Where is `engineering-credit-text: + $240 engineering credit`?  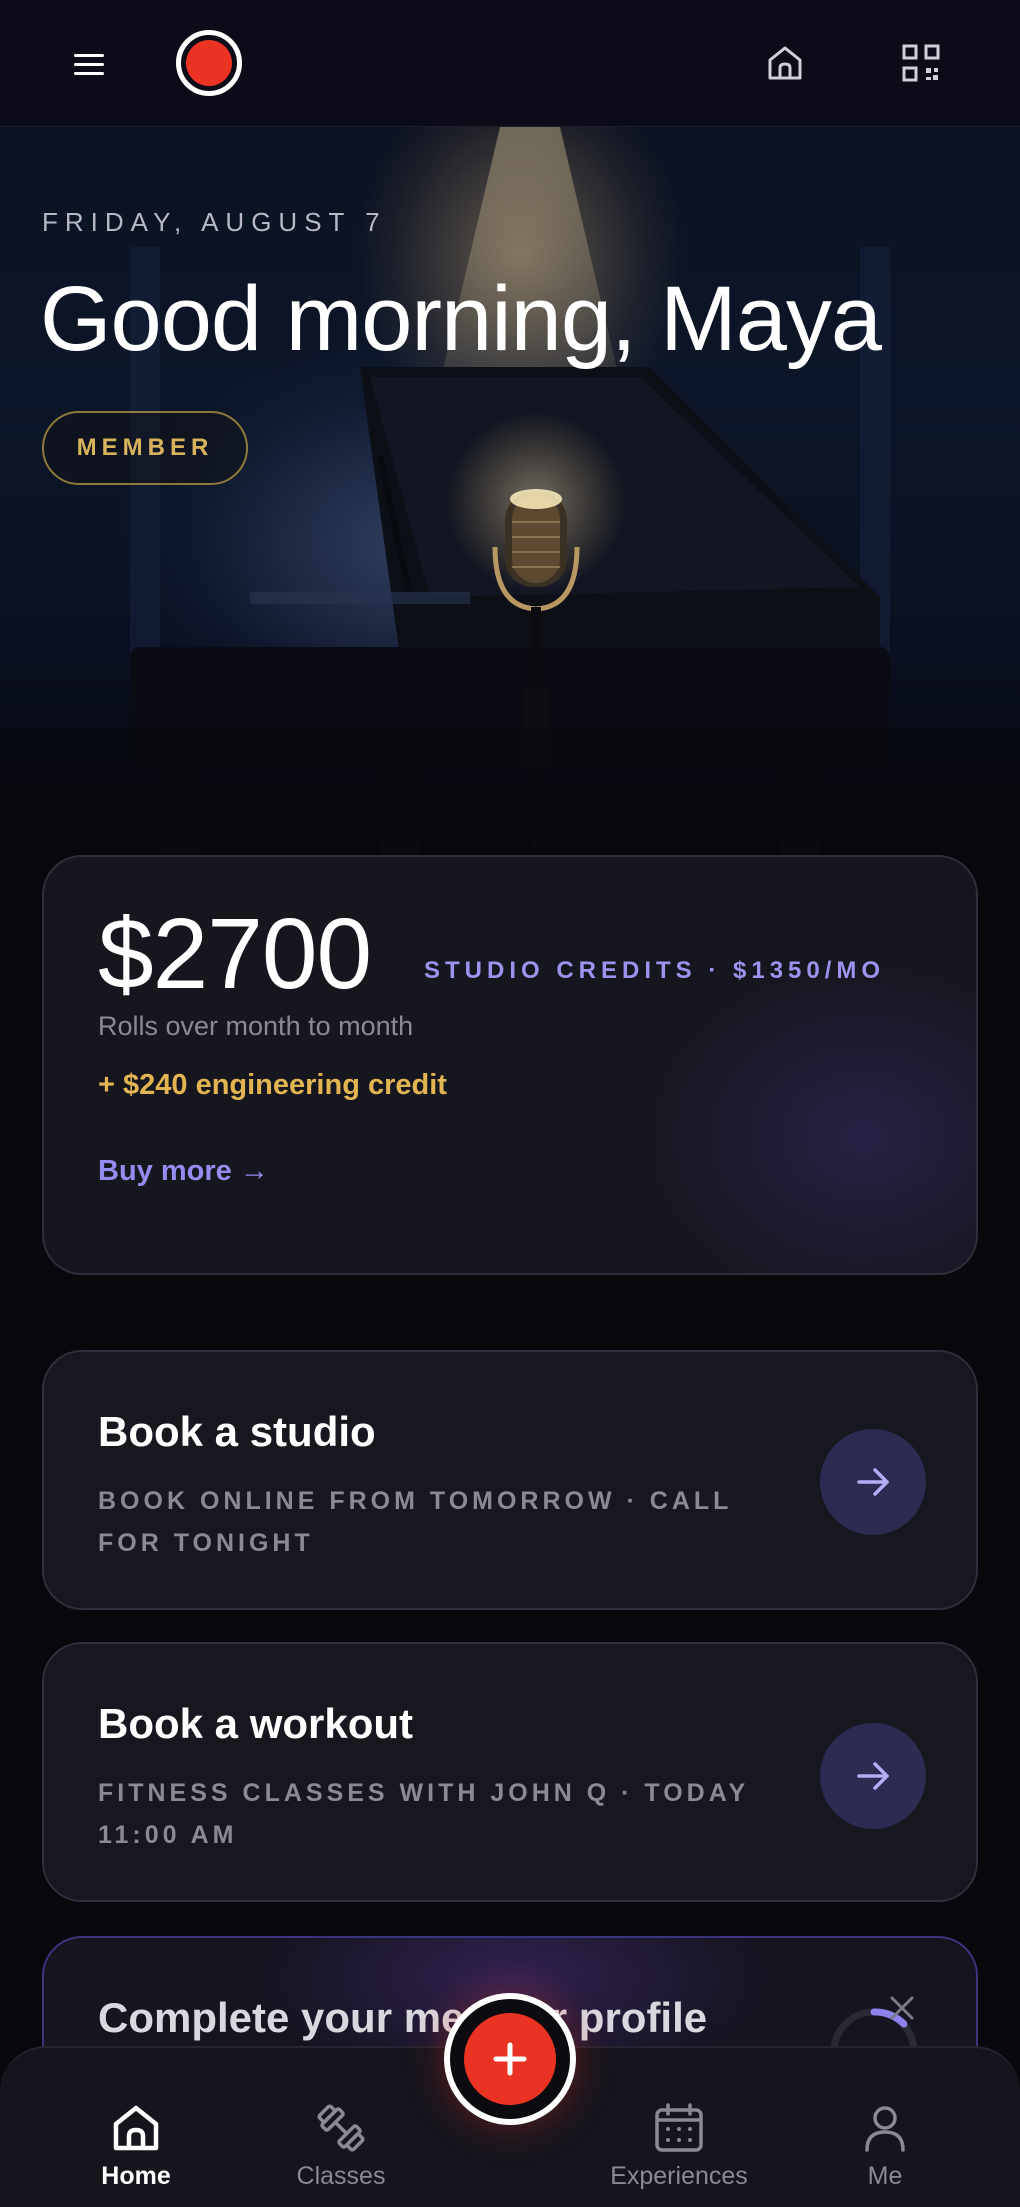 engineering-credit-text: + $240 engineering credit is located at coordinates (272, 1085).